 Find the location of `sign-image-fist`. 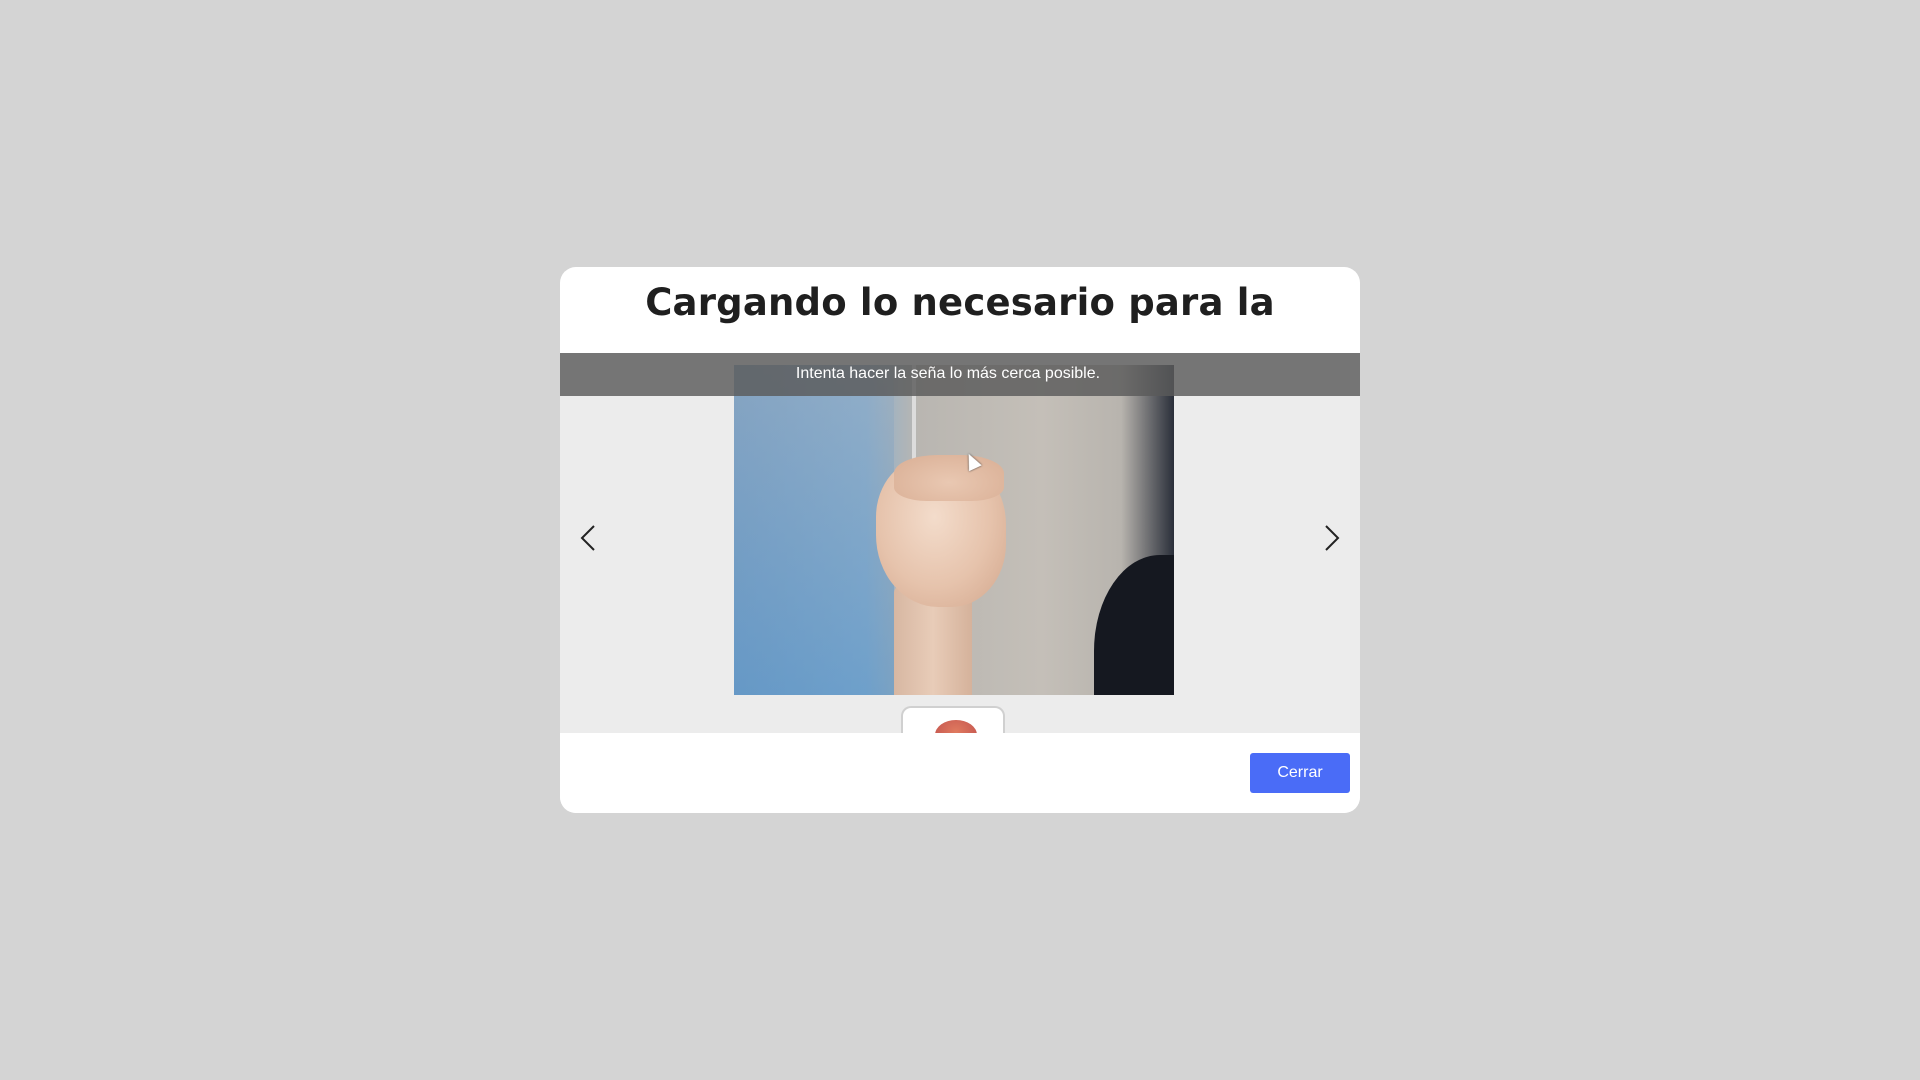

sign-image-fist is located at coordinates (954, 530).